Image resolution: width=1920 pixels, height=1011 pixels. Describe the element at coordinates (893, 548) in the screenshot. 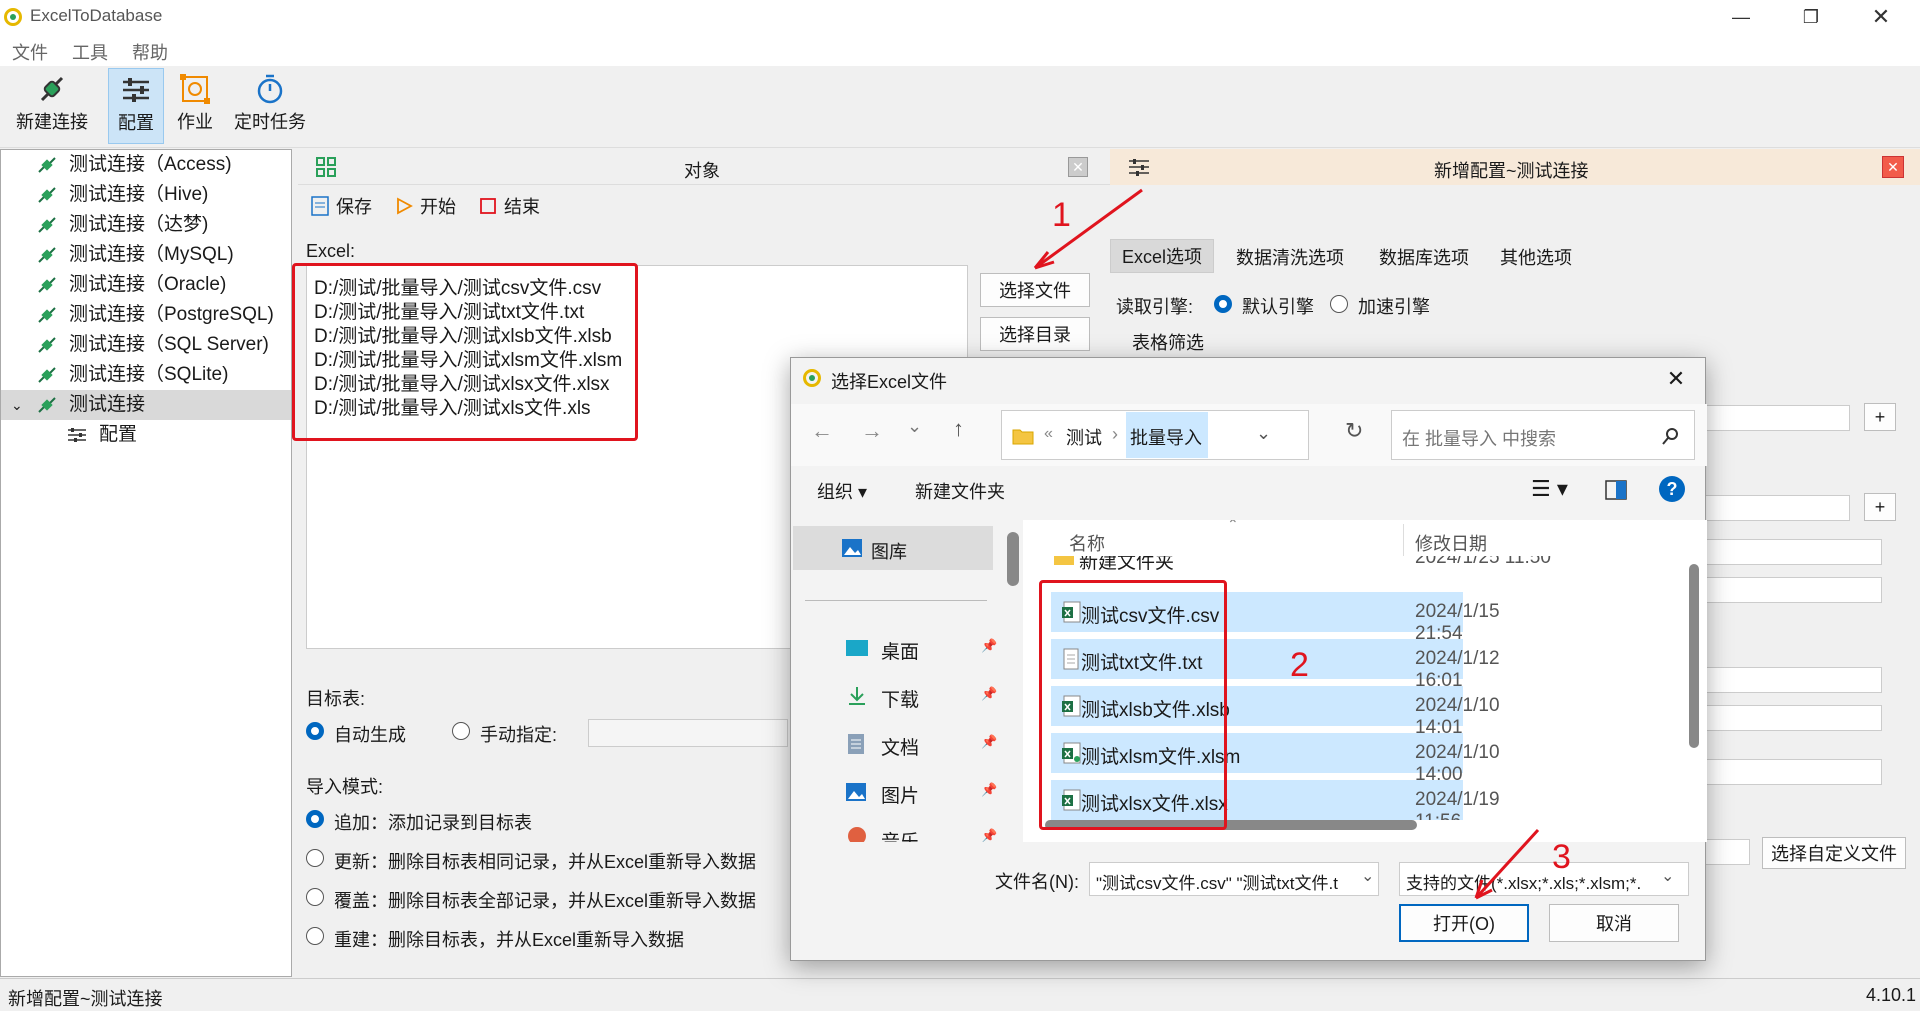

I see `nav-gallery: 图库` at that location.